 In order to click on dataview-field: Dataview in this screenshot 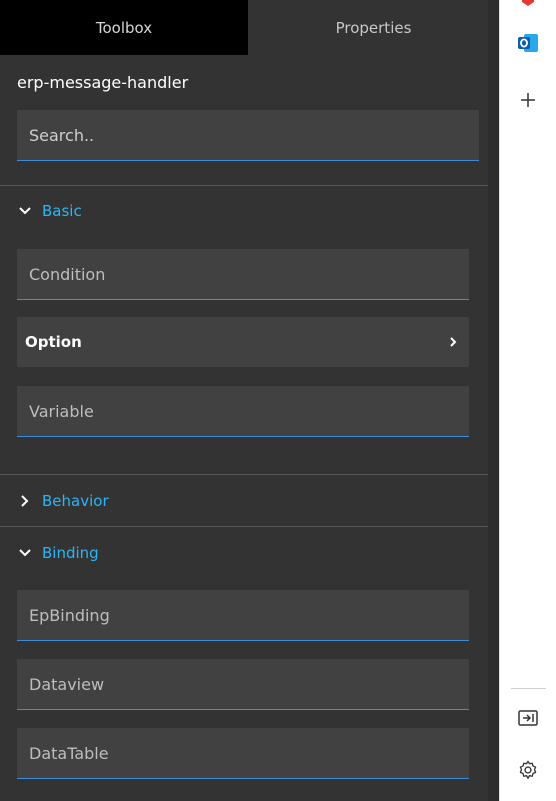, I will do `click(243, 684)`.